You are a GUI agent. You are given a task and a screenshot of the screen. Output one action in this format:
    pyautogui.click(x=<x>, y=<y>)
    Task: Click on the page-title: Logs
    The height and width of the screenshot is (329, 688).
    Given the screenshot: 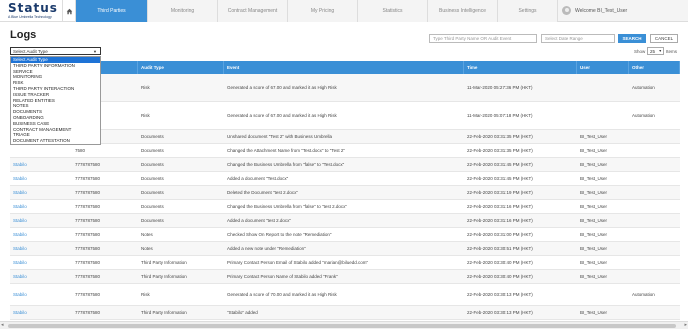 What is the action you would take?
    pyautogui.click(x=23, y=35)
    